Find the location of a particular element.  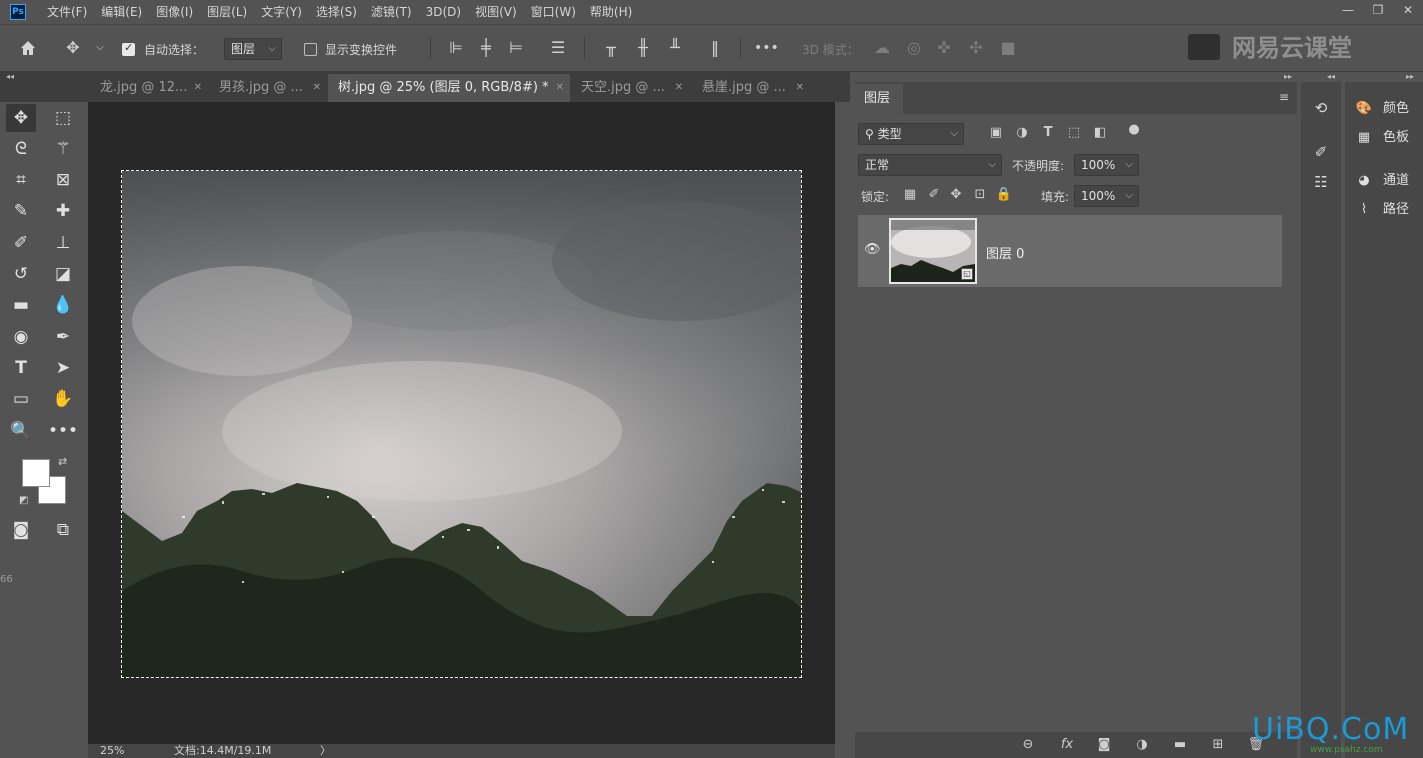

foreground-color-swatch is located at coordinates (36, 473).